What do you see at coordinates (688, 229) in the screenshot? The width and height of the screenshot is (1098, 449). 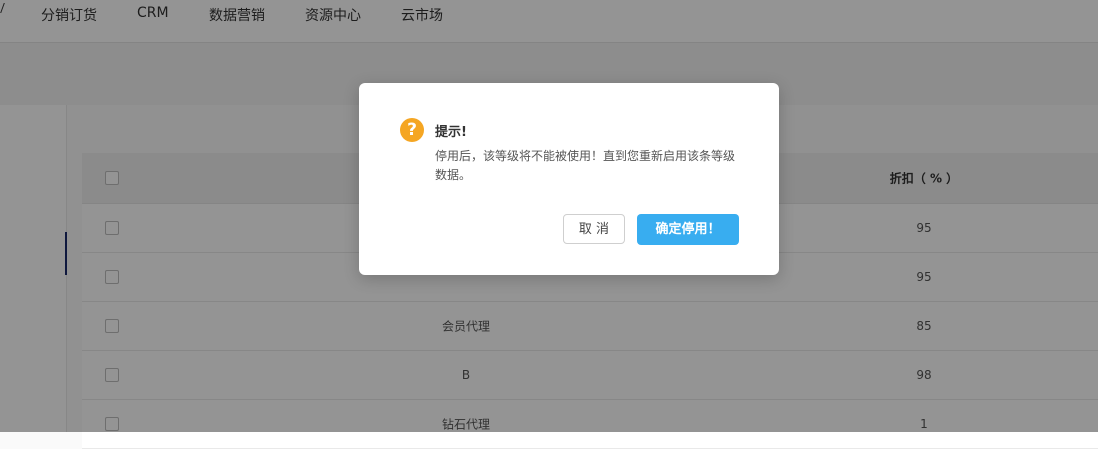 I see `confirm-disable-button: 确定停用！` at bounding box center [688, 229].